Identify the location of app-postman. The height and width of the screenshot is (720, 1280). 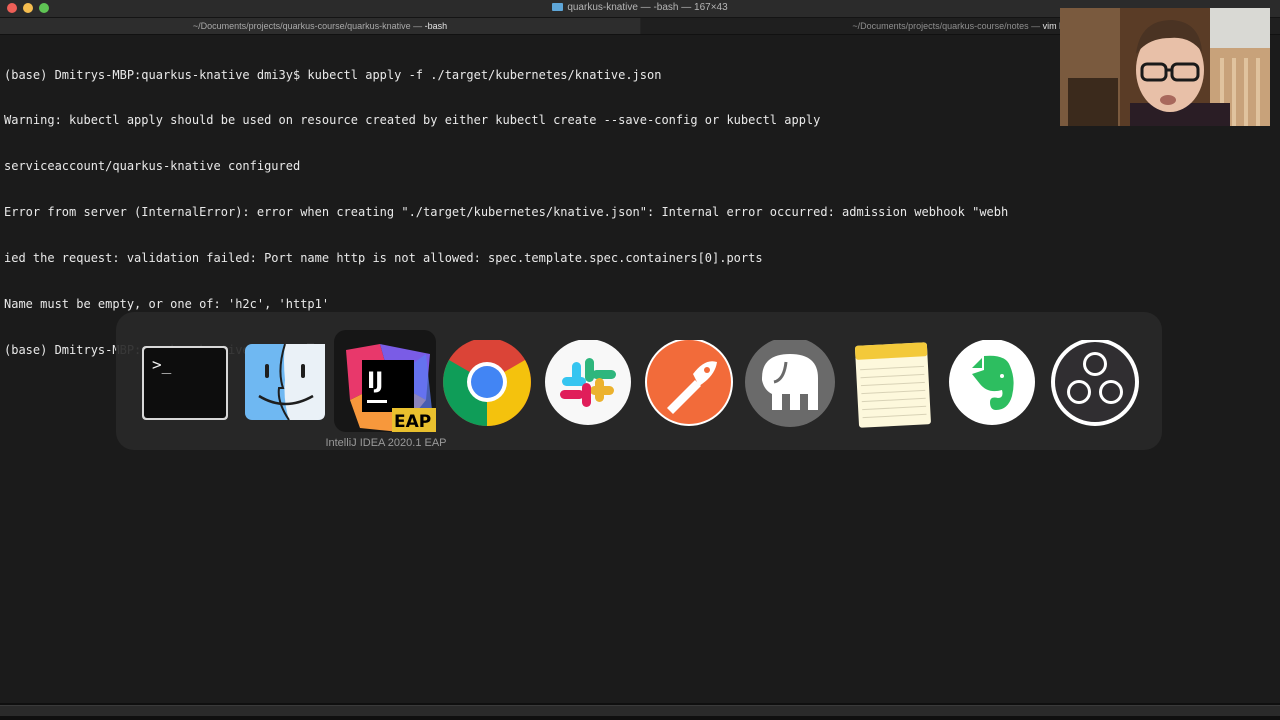
(691, 387).